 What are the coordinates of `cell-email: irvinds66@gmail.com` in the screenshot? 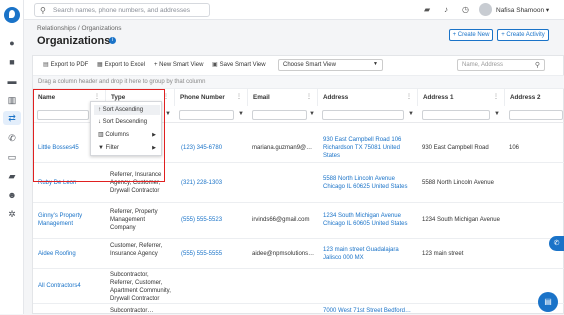 It's located at (281, 220).